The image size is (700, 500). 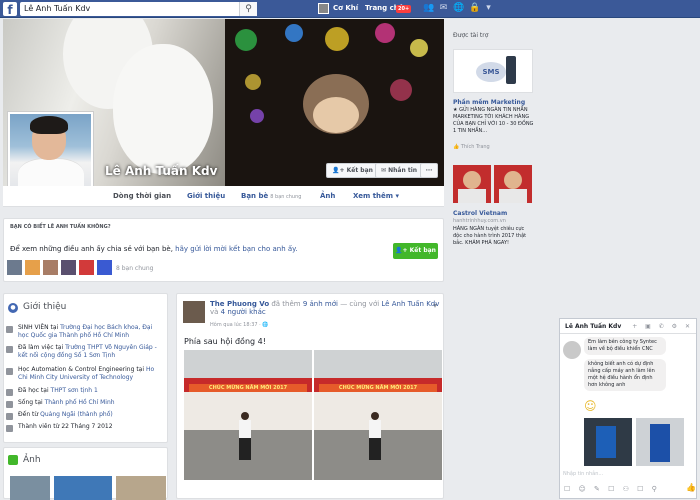 I want to click on post-author-avatar, so click(x=194, y=312).